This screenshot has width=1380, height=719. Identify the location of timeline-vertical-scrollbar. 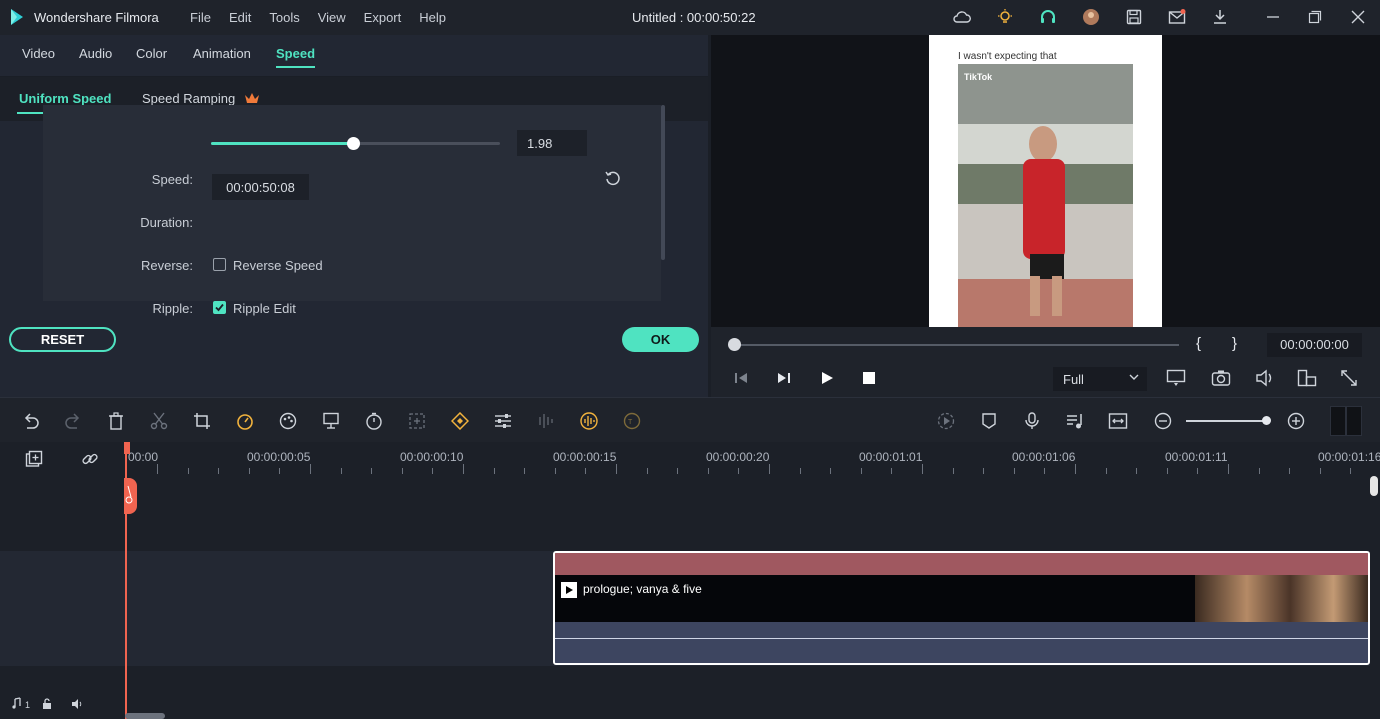
(1374, 486).